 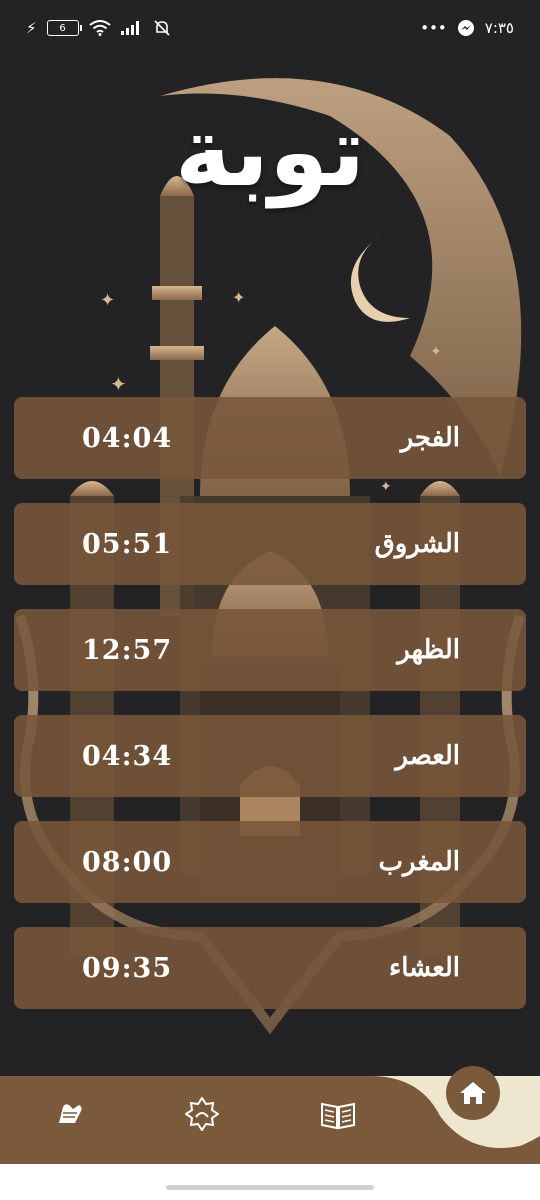 I want to click on battery-level: 6, so click(x=62, y=28).